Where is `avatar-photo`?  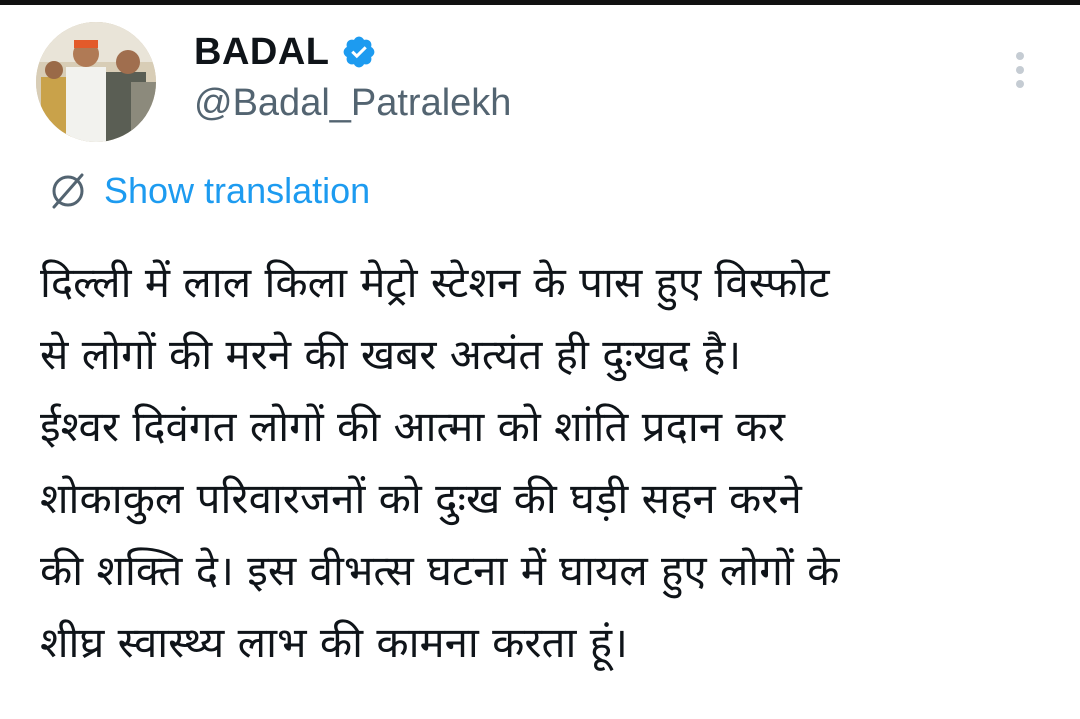 avatar-photo is located at coordinates (96, 82).